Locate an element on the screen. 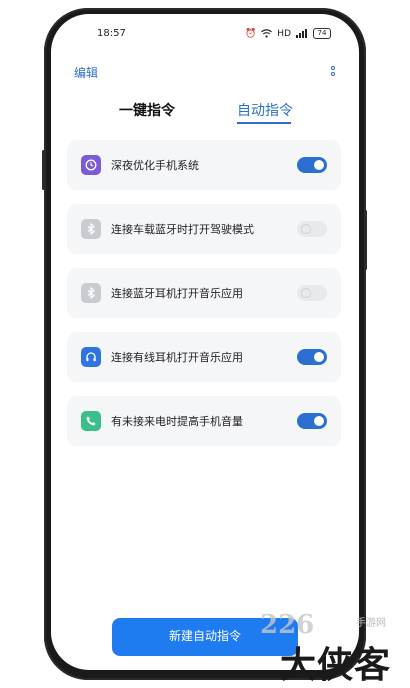 This screenshot has width=410, height=688. signal-icon is located at coordinates (301, 33).